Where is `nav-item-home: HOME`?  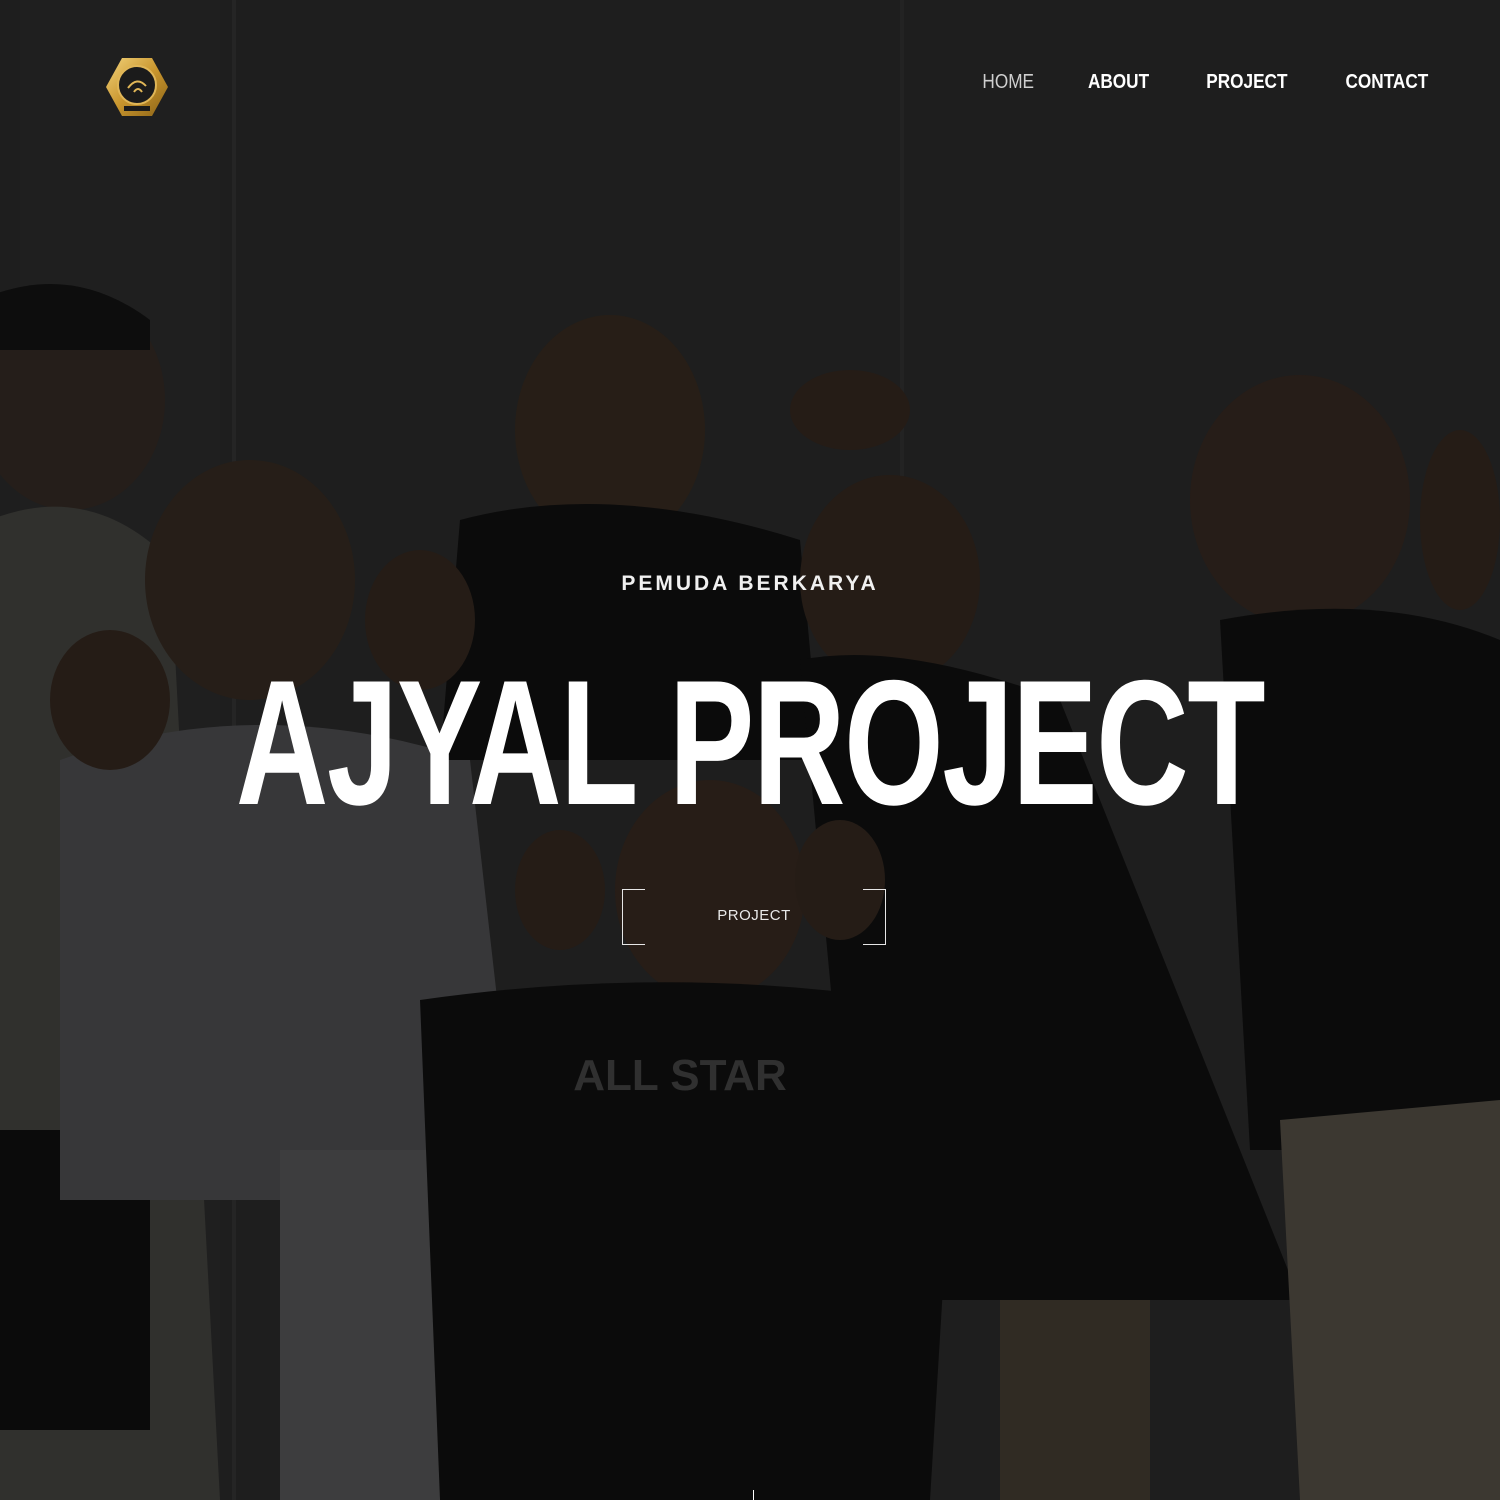
nav-item-home: HOME is located at coordinates (1009, 82).